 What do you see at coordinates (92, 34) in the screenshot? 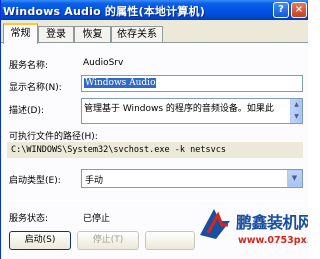
I see `tab-recovery: 恢复` at bounding box center [92, 34].